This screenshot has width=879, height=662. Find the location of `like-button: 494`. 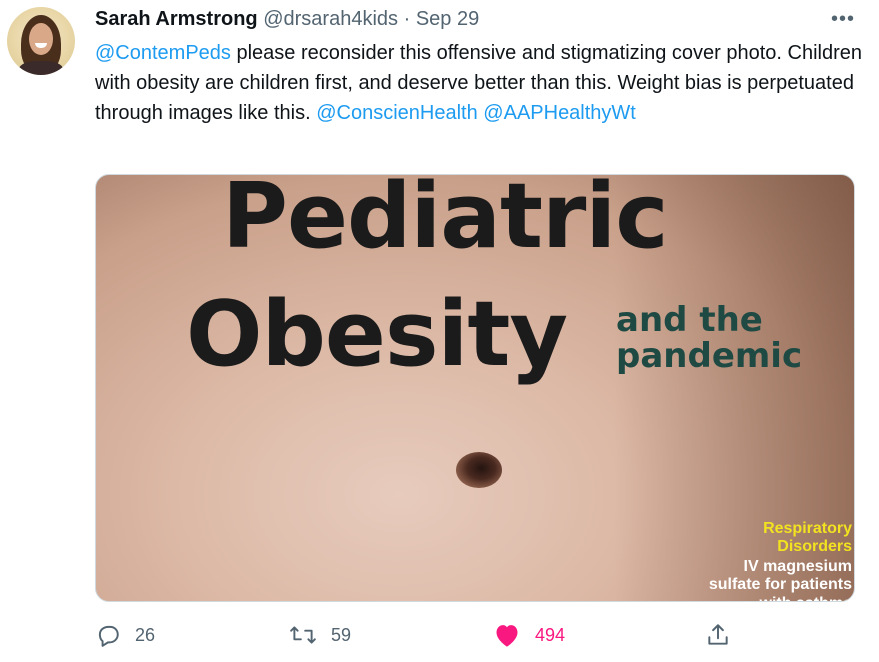

like-button: 494 is located at coordinates (529, 635).